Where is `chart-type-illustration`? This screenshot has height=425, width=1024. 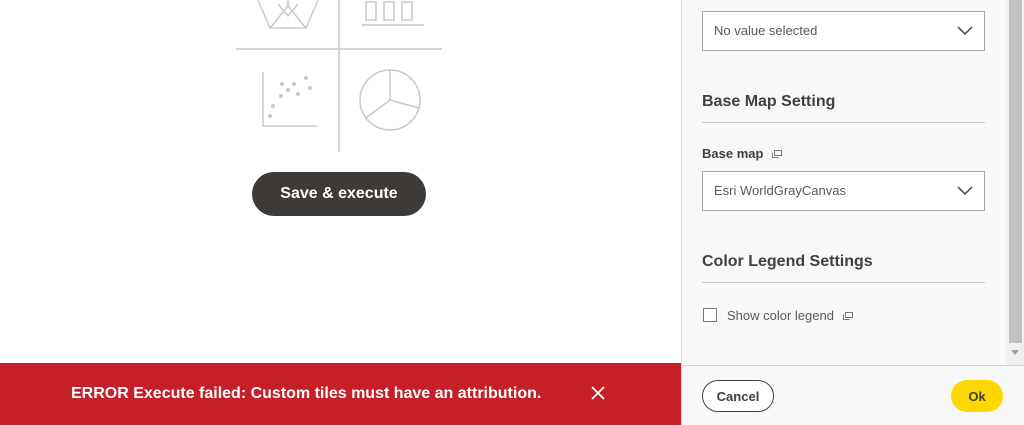
chart-type-illustration is located at coordinates (339, 76).